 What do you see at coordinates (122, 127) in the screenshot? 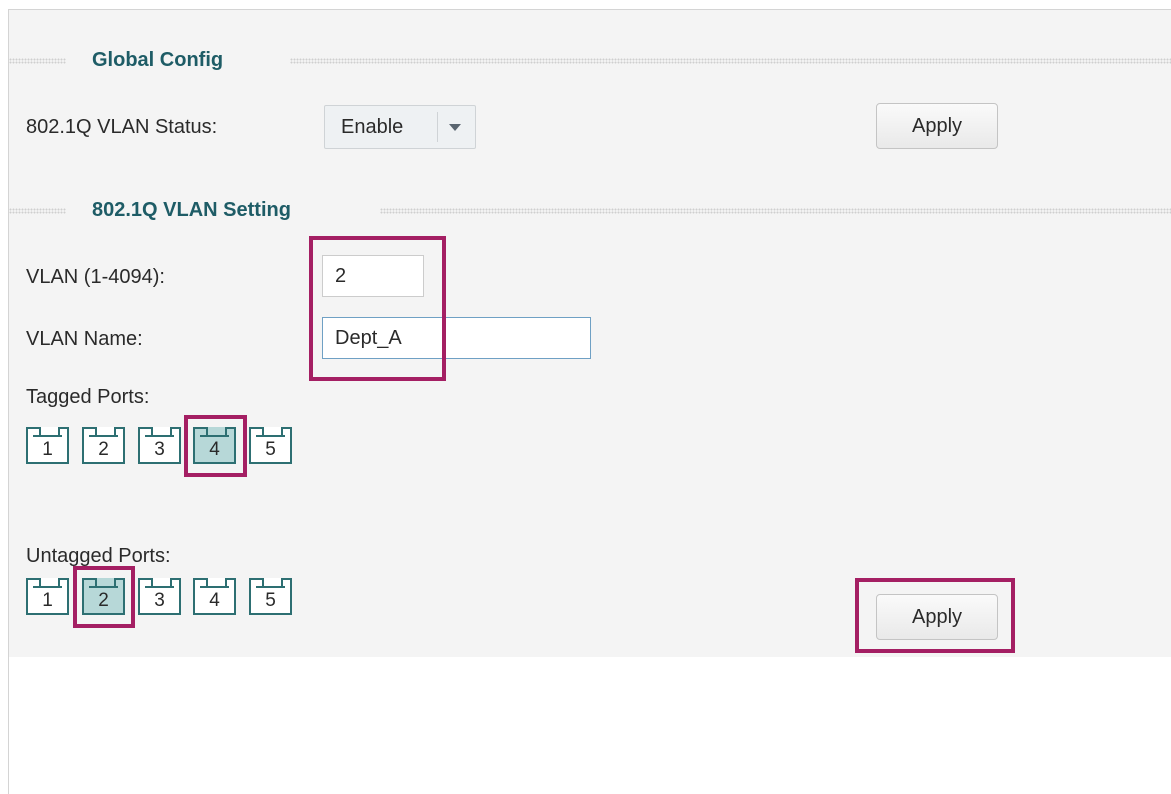
I see `vlan-status-label: 802.1Q VLAN Status:` at bounding box center [122, 127].